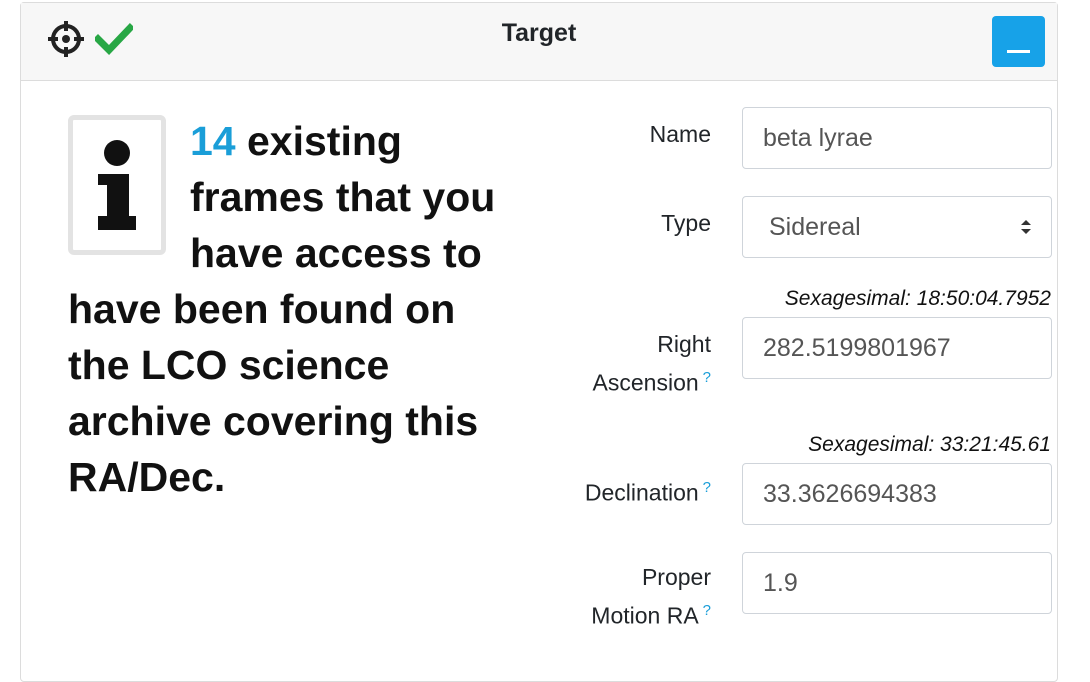 This screenshot has height=682, width=1090. What do you see at coordinates (651, 596) in the screenshot?
I see `pm-ra-label: Proper Motion RA?` at bounding box center [651, 596].